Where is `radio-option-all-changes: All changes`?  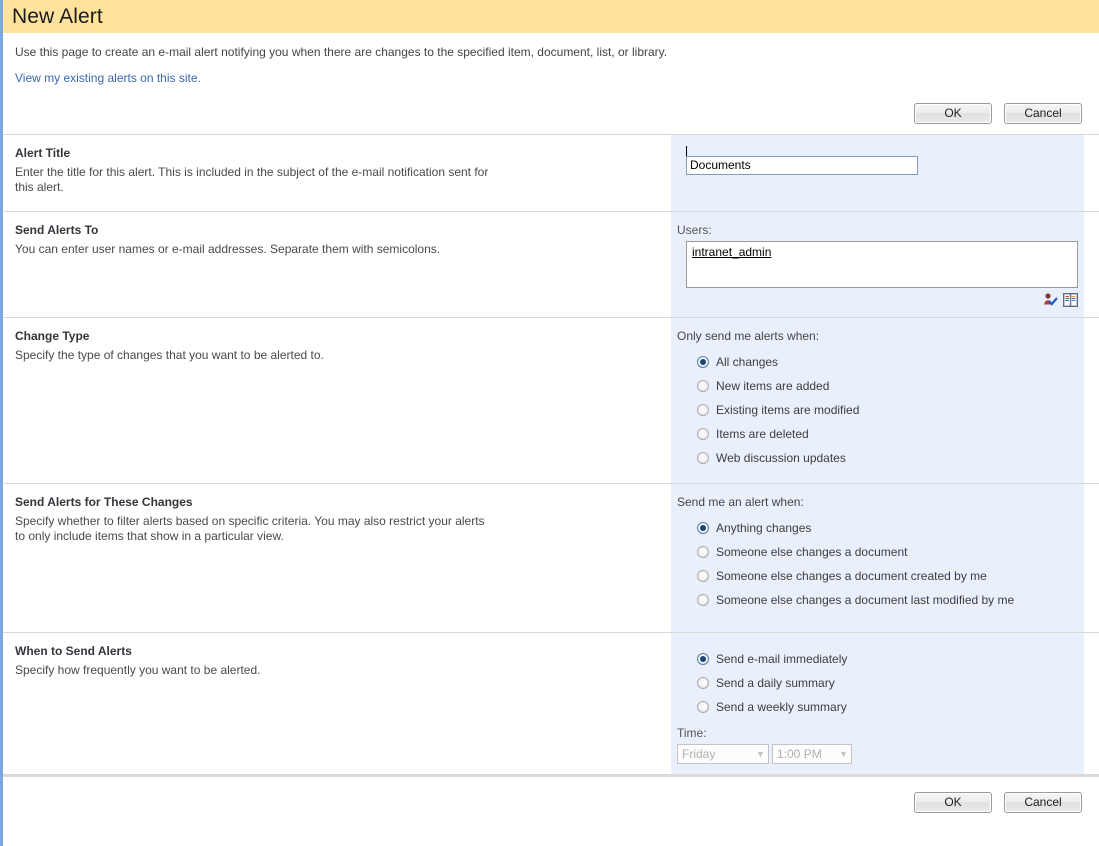
radio-option-all-changes: All changes is located at coordinates (890, 362).